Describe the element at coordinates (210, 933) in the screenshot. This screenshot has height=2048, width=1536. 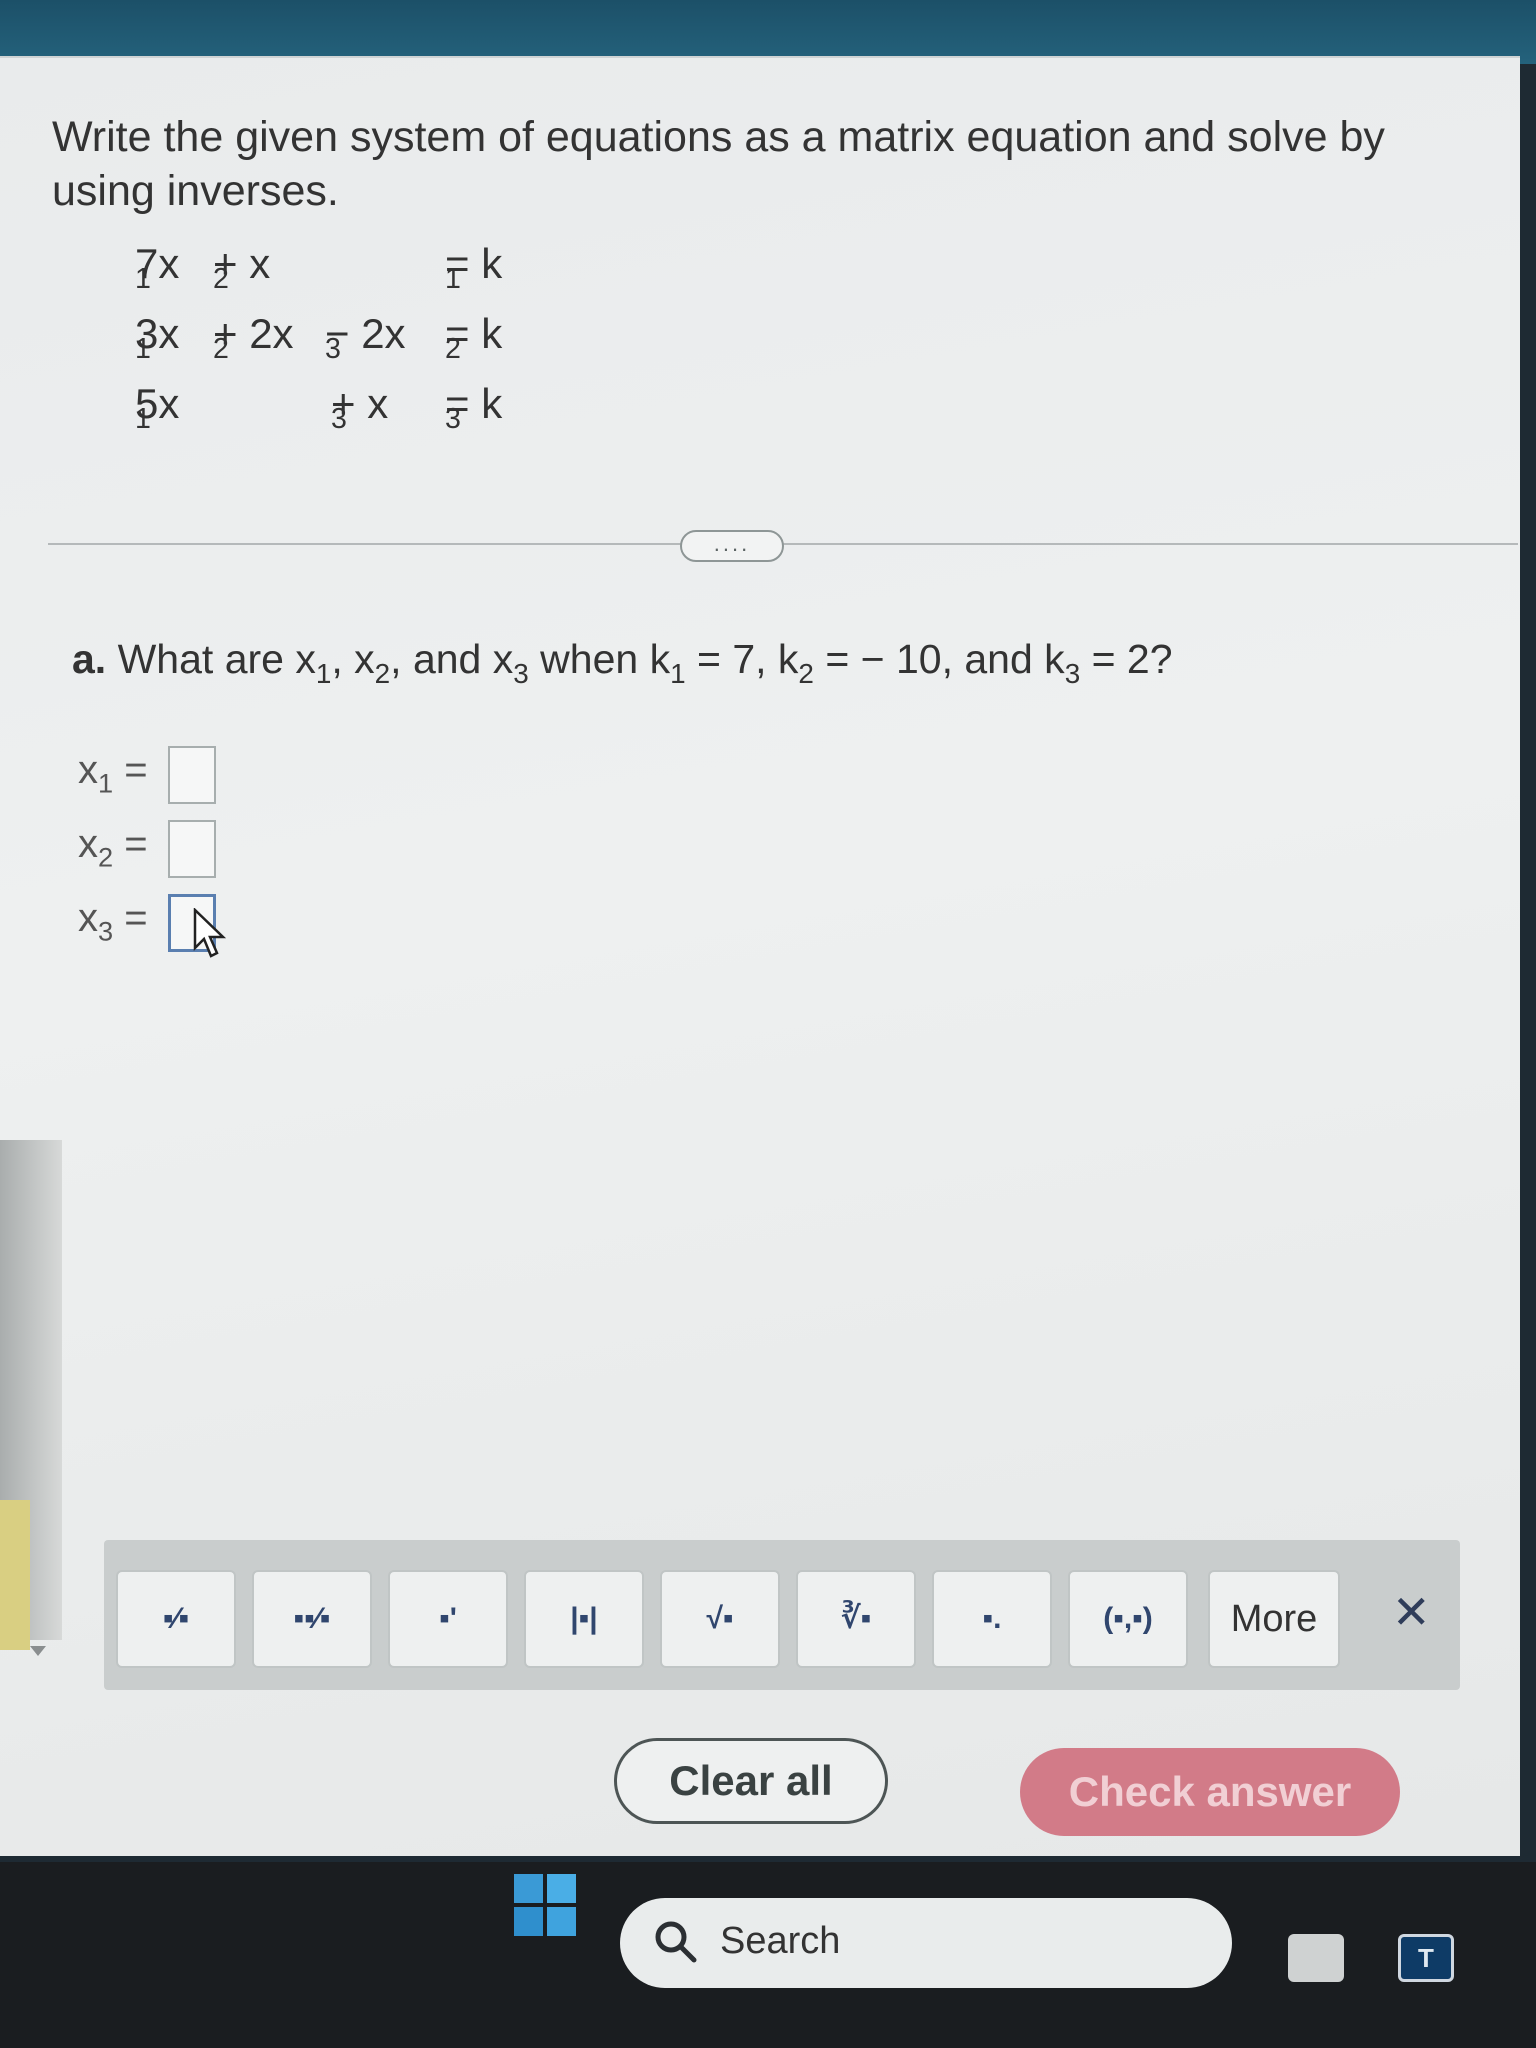
I see `mouse-pointer-icon` at that location.